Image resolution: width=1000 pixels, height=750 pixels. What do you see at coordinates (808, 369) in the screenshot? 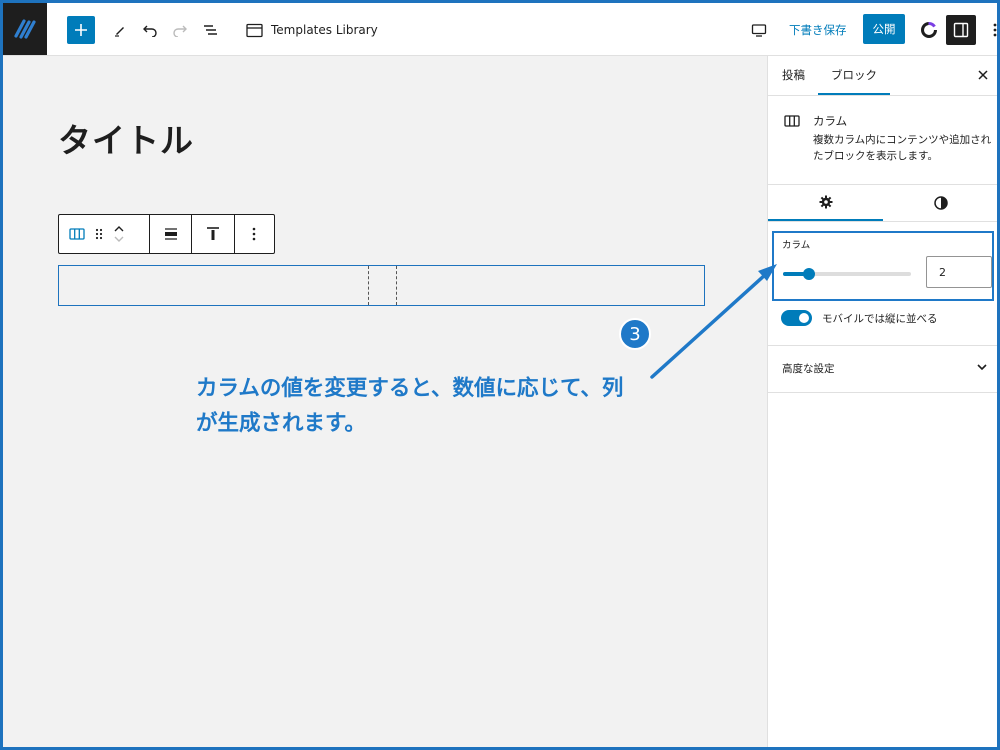
I see `advanced-settings-label: 高度な設定` at bounding box center [808, 369].